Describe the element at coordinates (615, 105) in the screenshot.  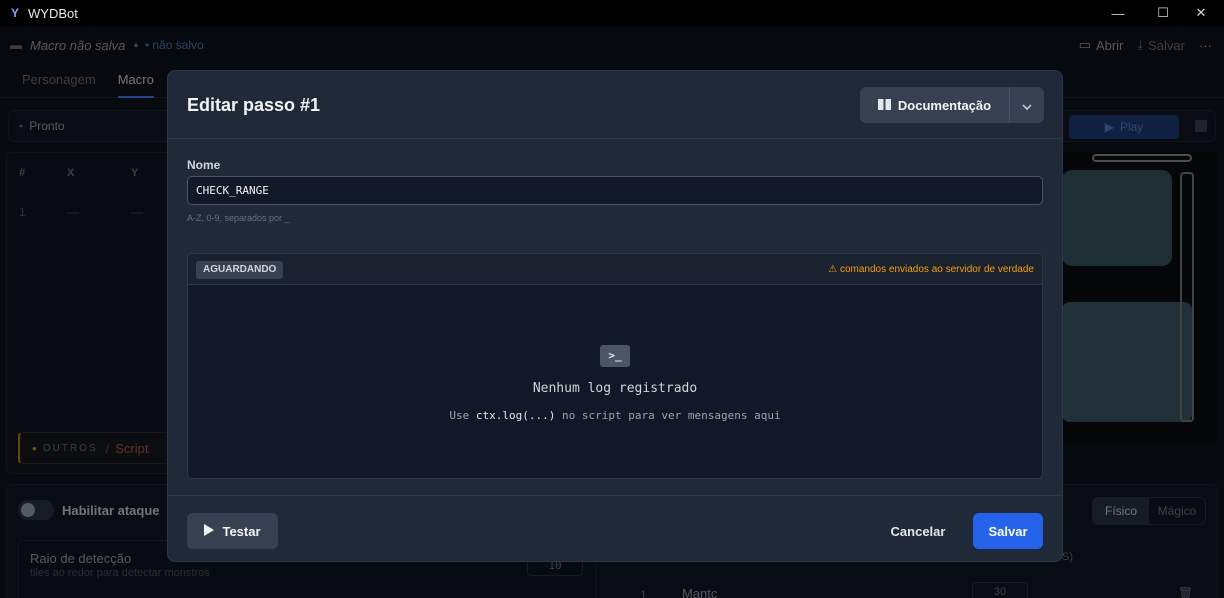
I see `dialog-header: Editar passo #1 Documentação` at that location.